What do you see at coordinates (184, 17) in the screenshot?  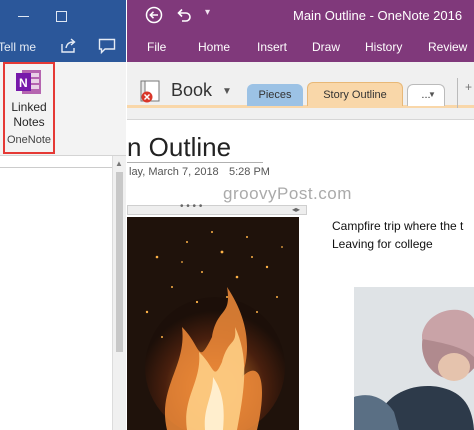 I see `undo-icon` at bounding box center [184, 17].